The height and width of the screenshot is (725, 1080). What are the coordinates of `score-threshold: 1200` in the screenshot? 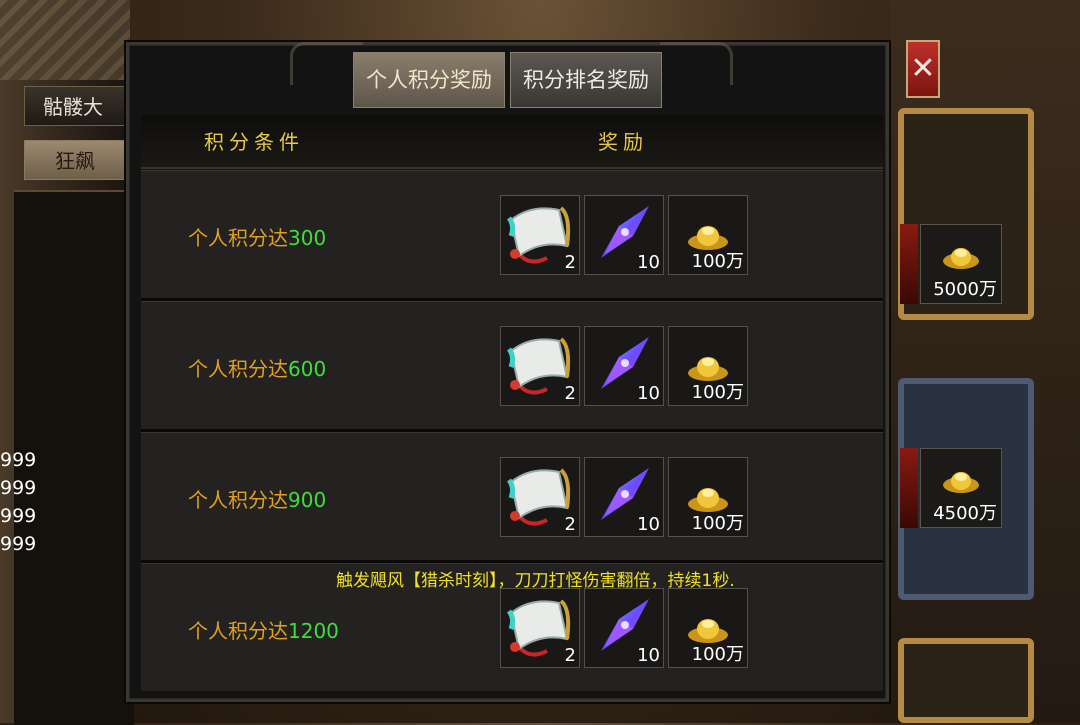 It's located at (313, 631).